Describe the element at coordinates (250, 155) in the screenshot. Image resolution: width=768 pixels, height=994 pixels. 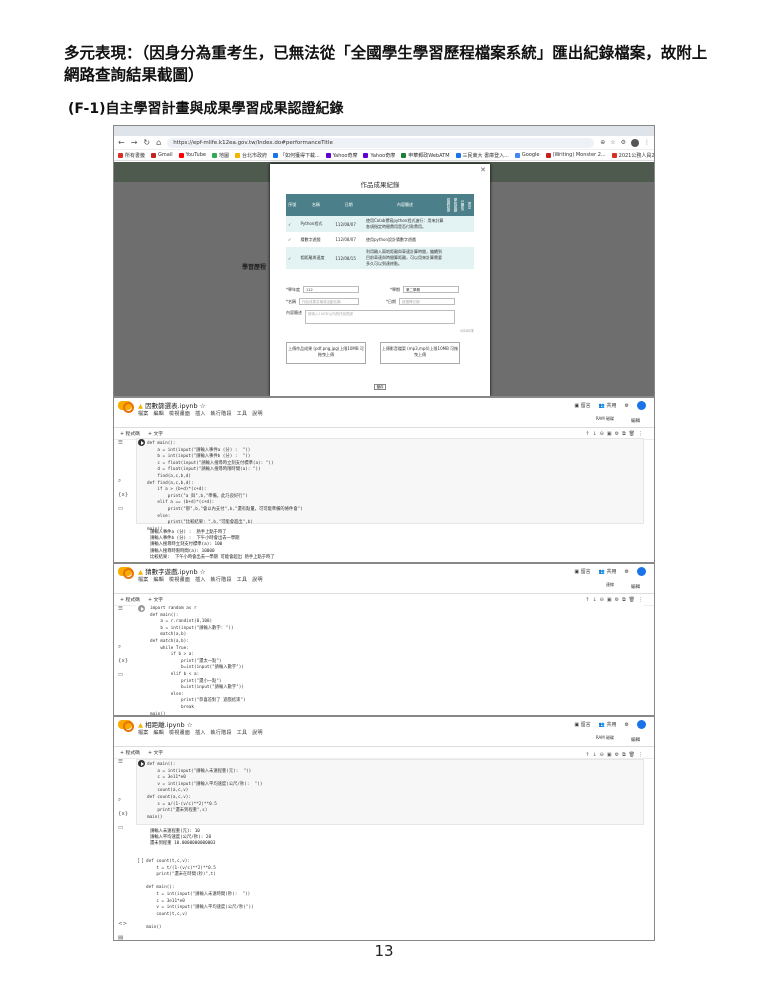
I see `bookmark-item: 台北市政府` at that location.